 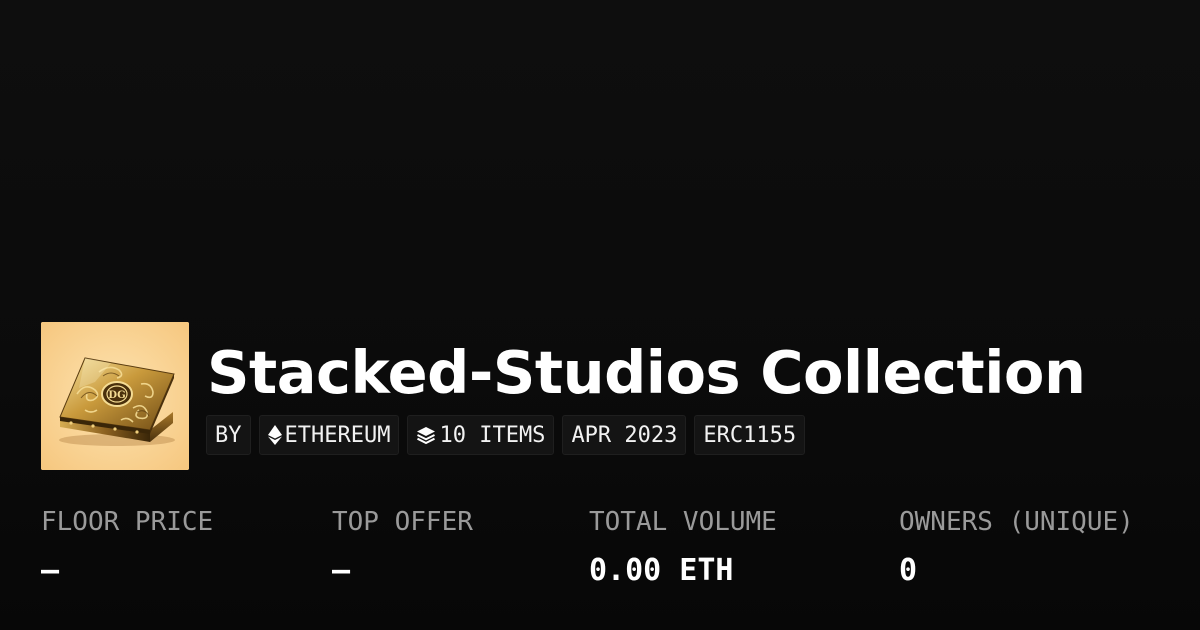 What do you see at coordinates (1016, 546) in the screenshot?
I see `owners-stat: OWNERS (UNIQUE) 0` at bounding box center [1016, 546].